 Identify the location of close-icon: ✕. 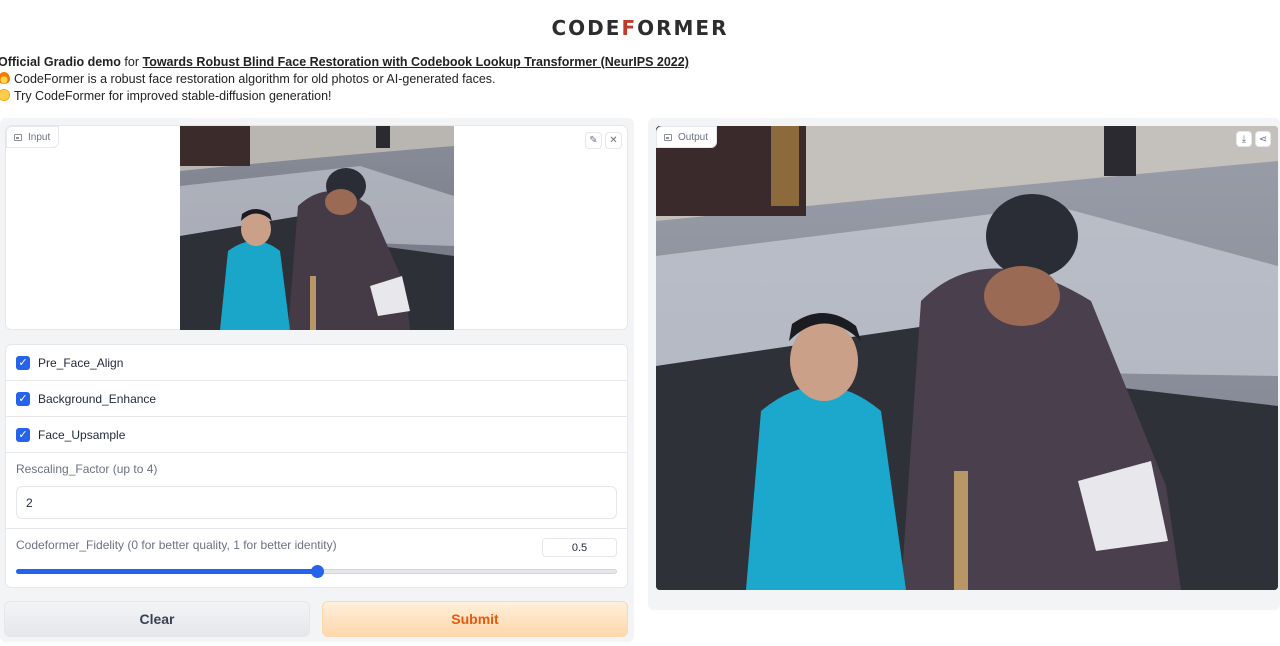
(613, 140).